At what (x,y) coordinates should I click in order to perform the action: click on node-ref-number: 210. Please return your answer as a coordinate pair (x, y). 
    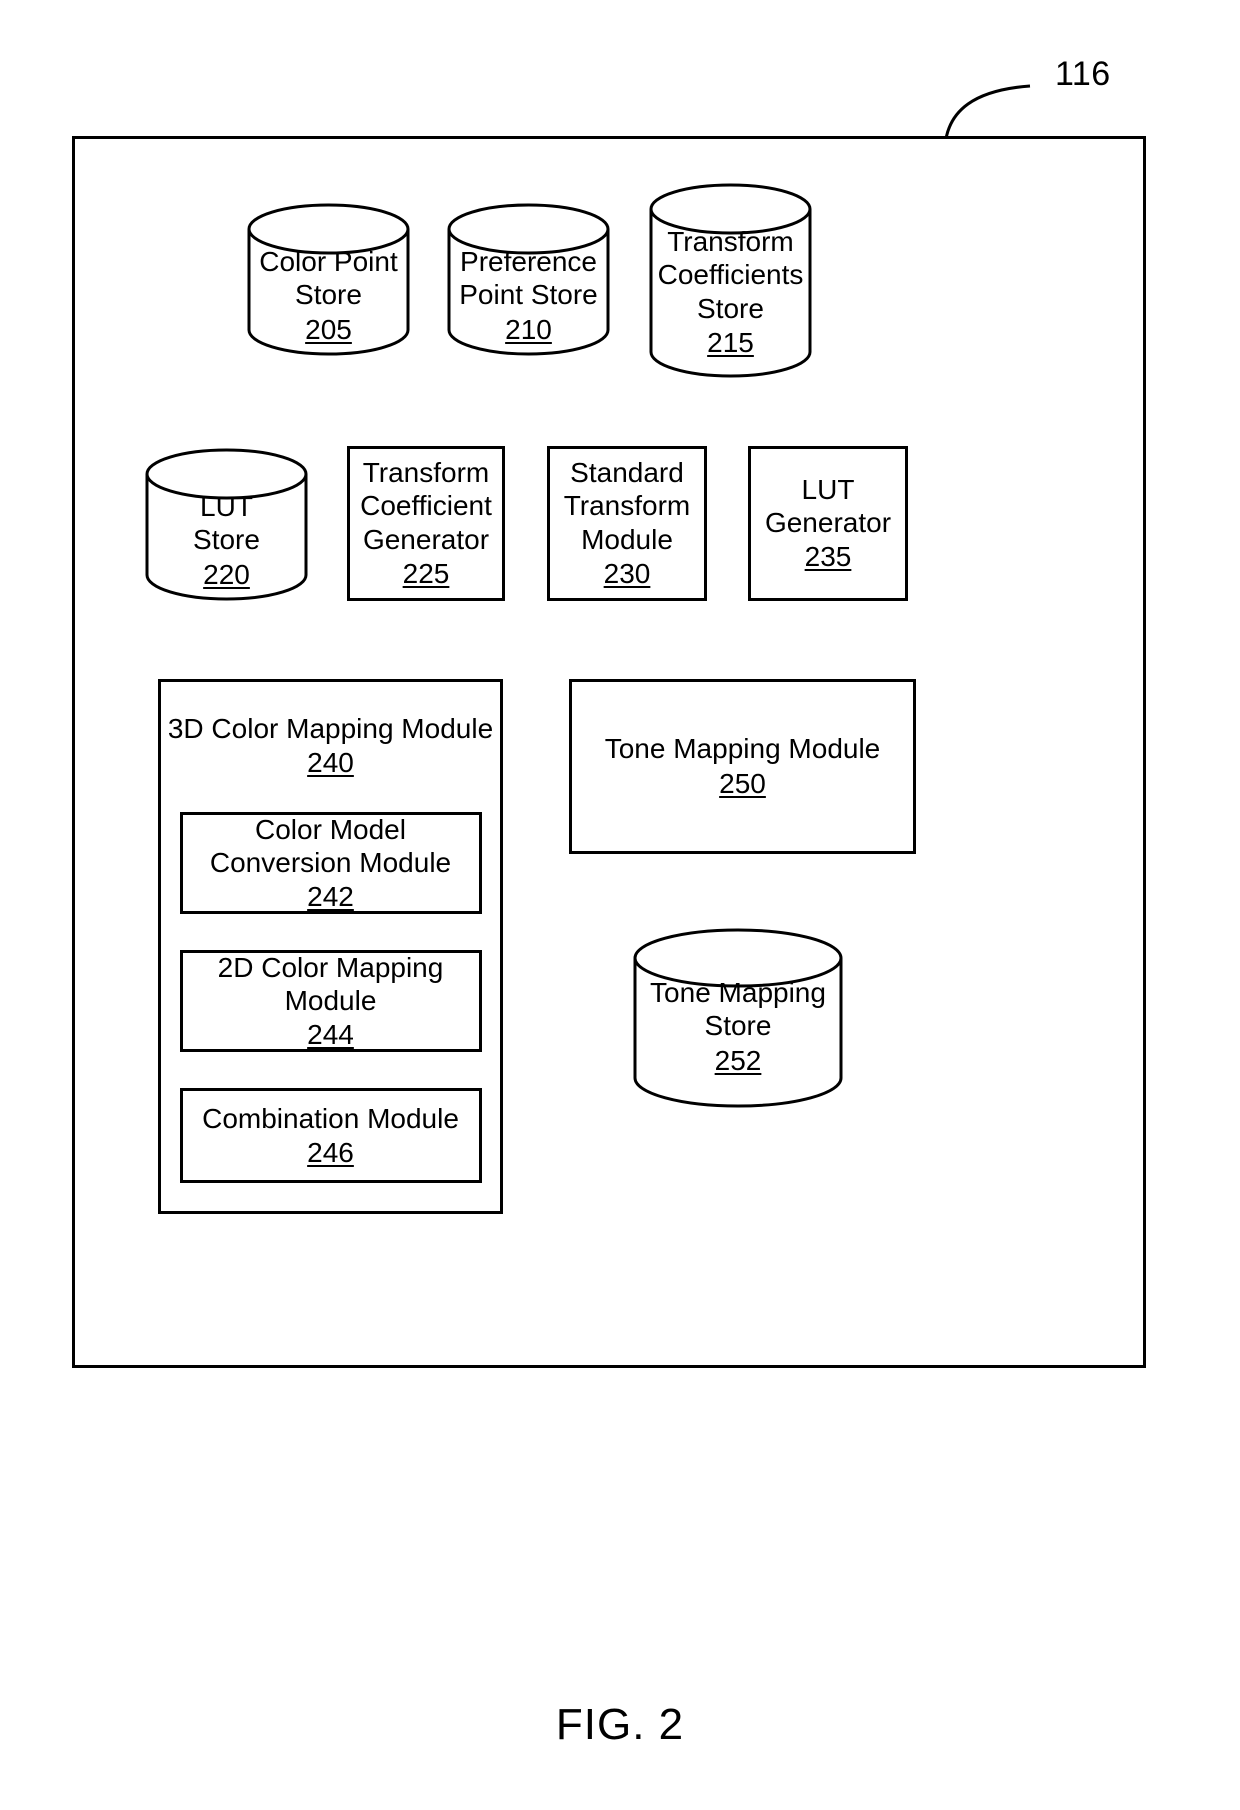
    Looking at the image, I should click on (528, 329).